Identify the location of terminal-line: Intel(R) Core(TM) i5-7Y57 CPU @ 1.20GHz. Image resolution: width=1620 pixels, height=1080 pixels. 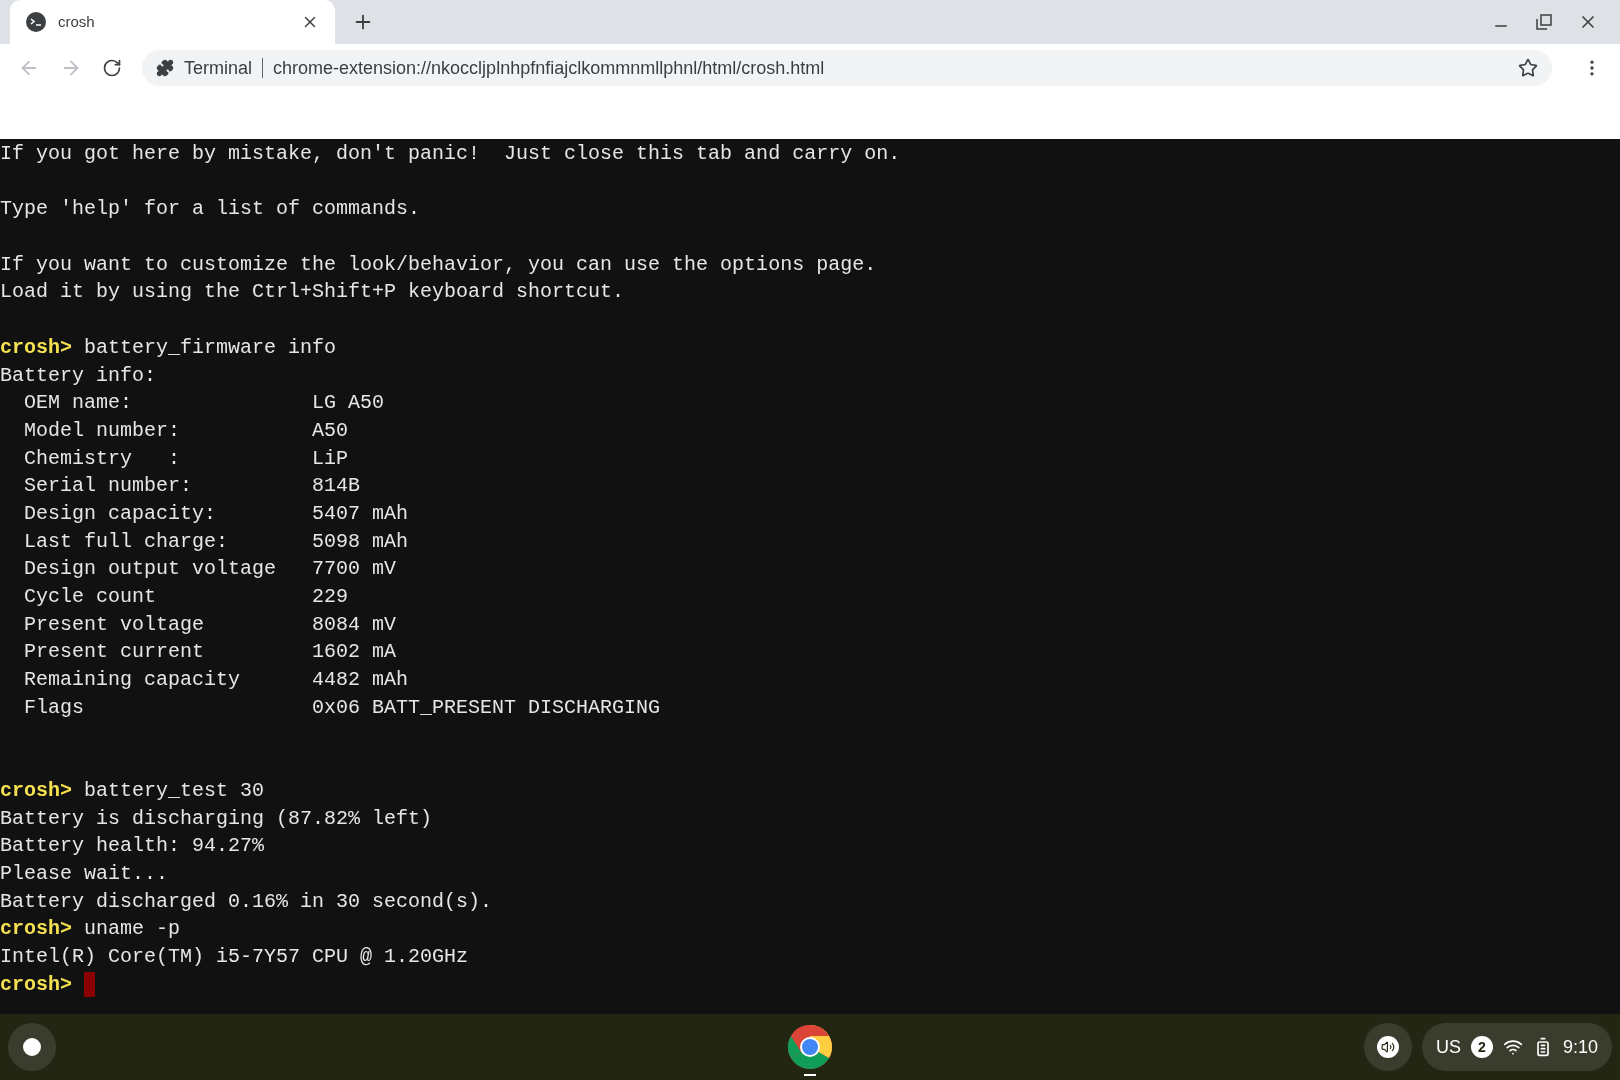
(234, 956).